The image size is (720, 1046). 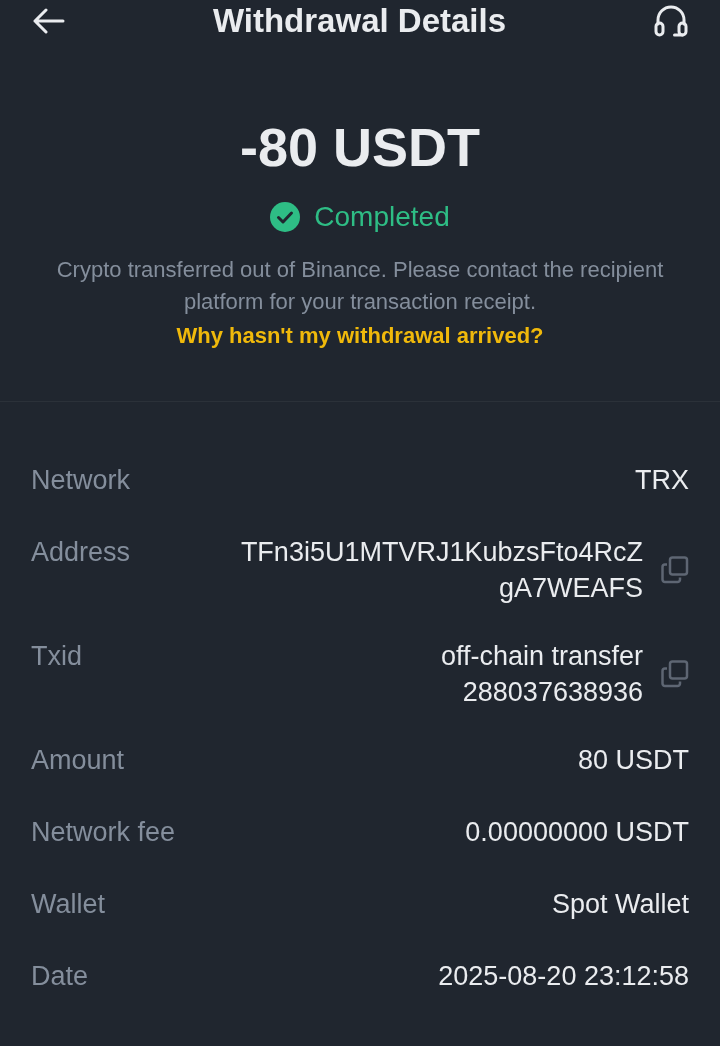 I want to click on detail-label: Wallet, so click(x=68, y=904).